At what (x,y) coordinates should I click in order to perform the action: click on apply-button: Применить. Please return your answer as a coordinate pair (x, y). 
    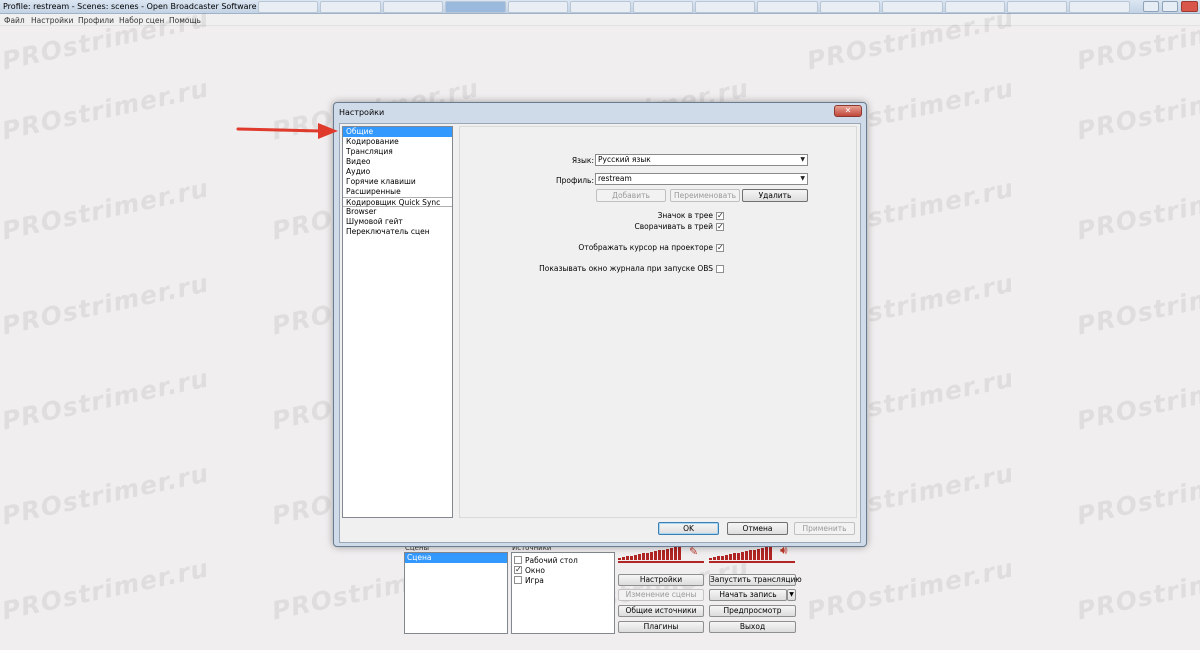
    Looking at the image, I should click on (824, 528).